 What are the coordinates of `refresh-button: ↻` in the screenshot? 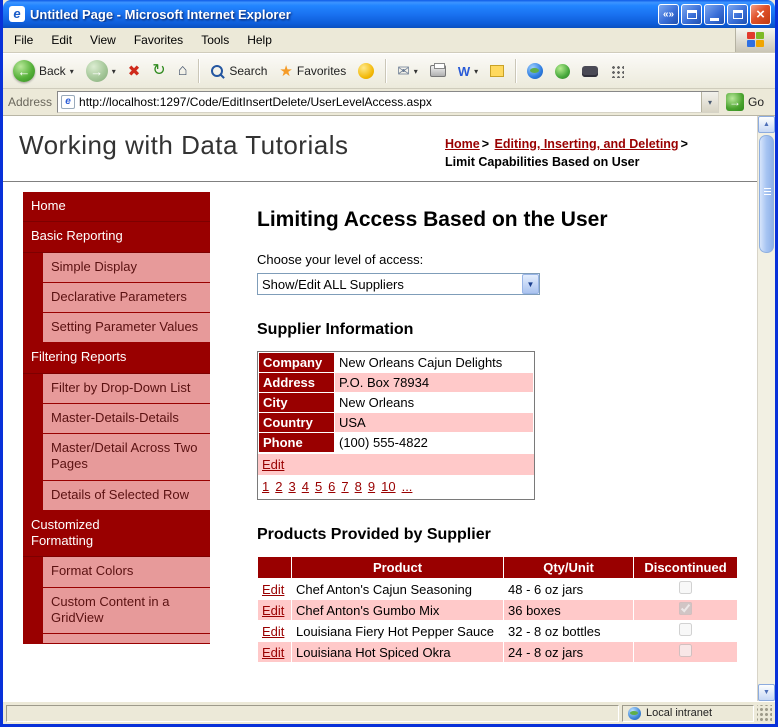 It's located at (158, 71).